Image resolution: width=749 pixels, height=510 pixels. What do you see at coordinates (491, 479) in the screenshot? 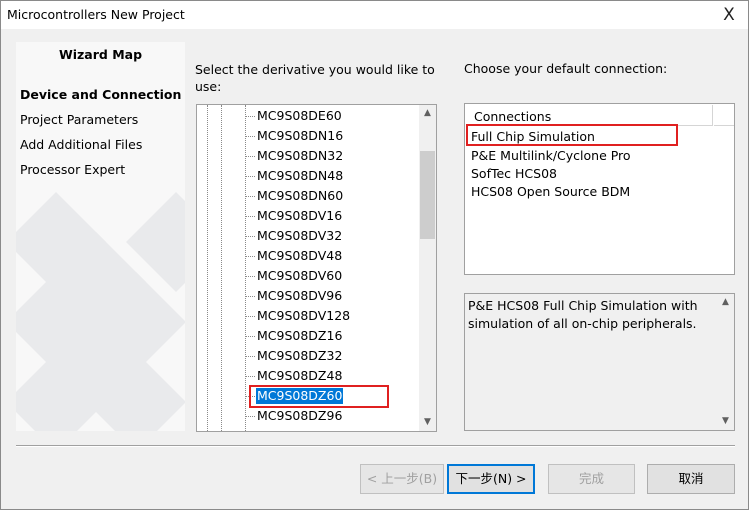
I see `next-button: 下一步(N) >` at bounding box center [491, 479].